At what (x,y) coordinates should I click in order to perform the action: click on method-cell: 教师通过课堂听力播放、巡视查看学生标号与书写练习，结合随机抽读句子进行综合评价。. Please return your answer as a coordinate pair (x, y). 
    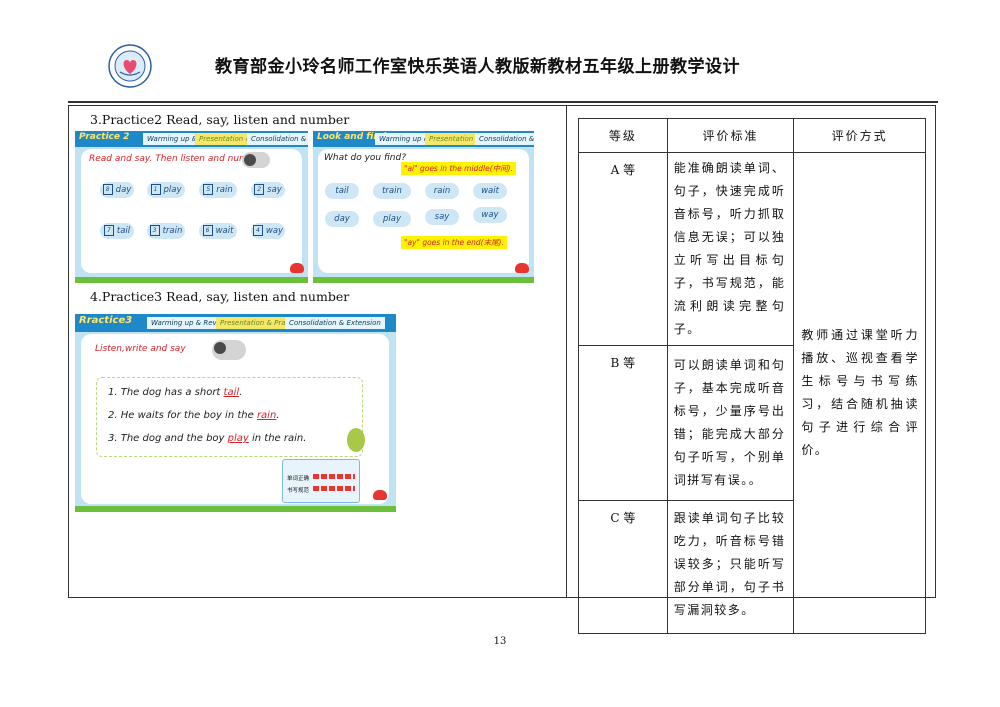
    Looking at the image, I should click on (859, 393).